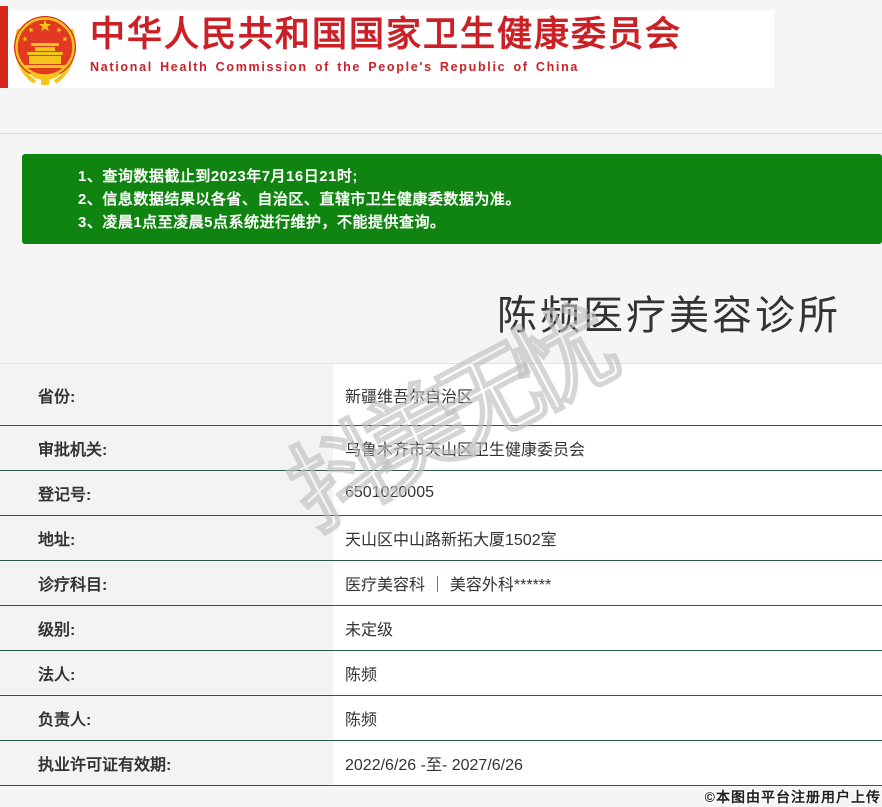 The image size is (882, 807). Describe the element at coordinates (607, 628) in the screenshot. I see `field-value: 未定级` at that location.